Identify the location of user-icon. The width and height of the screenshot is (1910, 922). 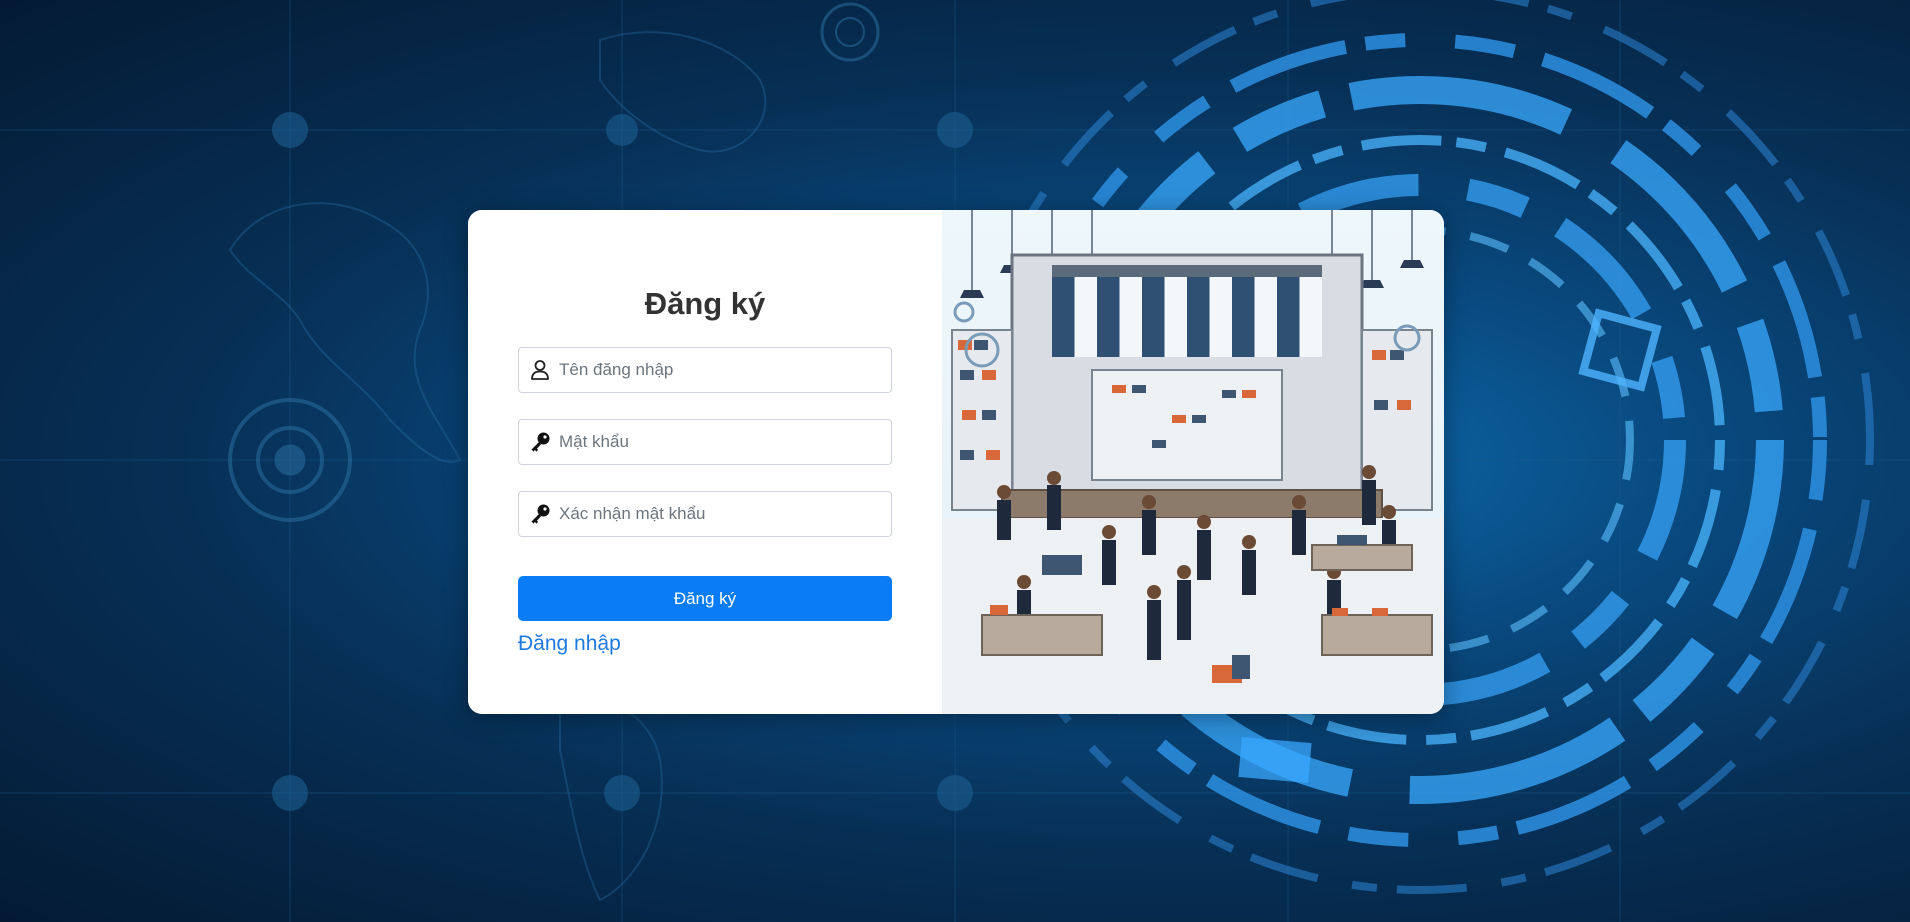
(540, 370).